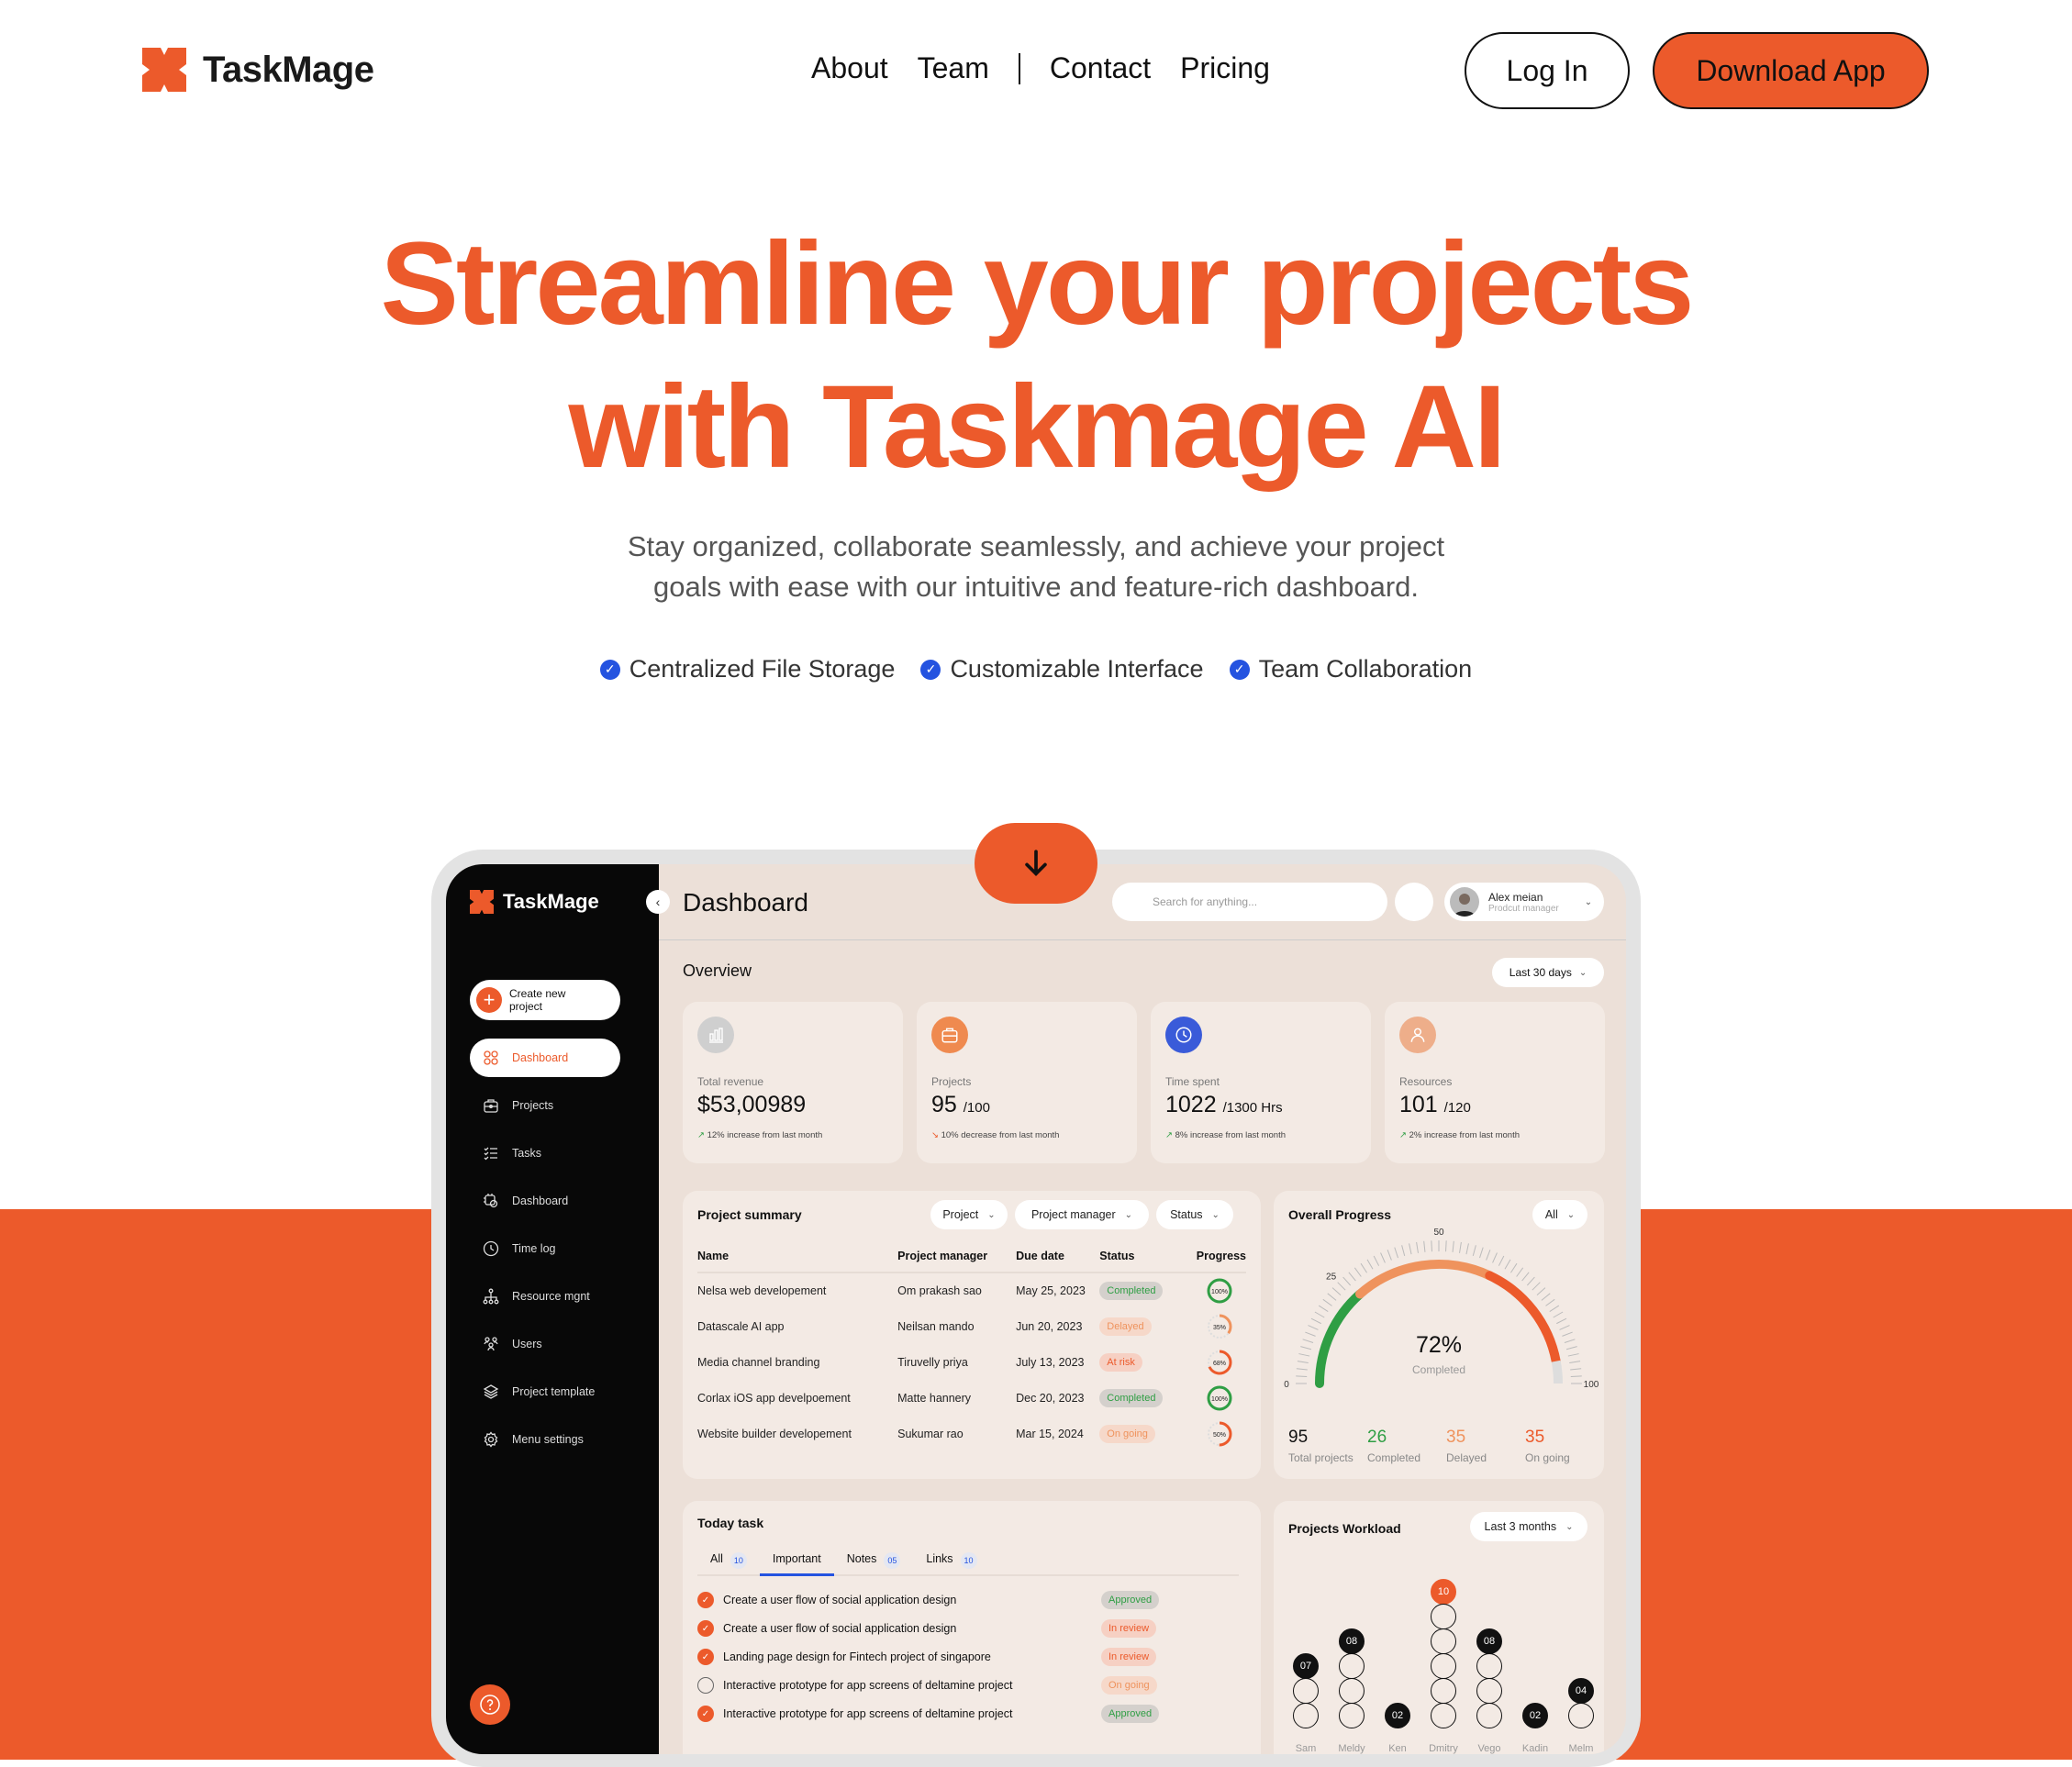 The image size is (2072, 1767). Describe the element at coordinates (1581, 1691) in the screenshot. I see `workload-value-bubble: 04` at that location.